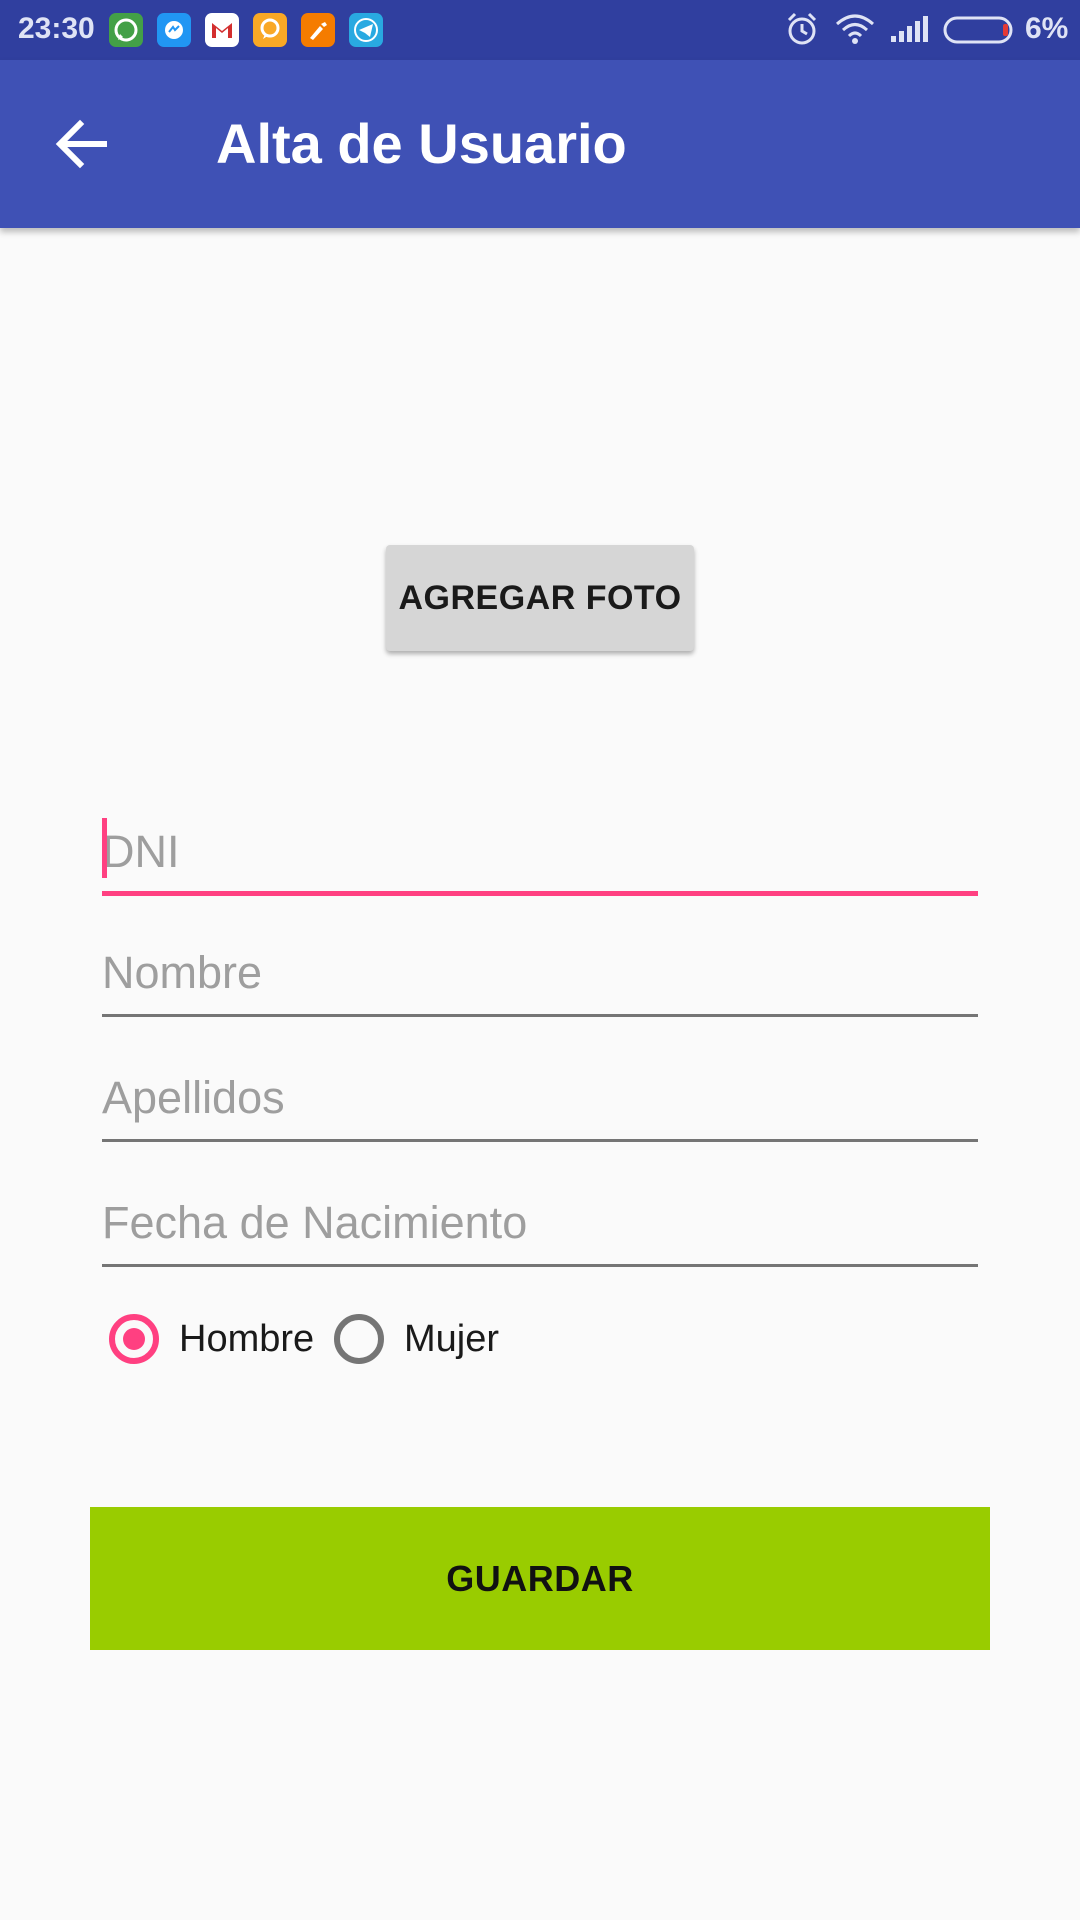  I want to click on radio-hombre-label: Hombre, so click(247, 1338).